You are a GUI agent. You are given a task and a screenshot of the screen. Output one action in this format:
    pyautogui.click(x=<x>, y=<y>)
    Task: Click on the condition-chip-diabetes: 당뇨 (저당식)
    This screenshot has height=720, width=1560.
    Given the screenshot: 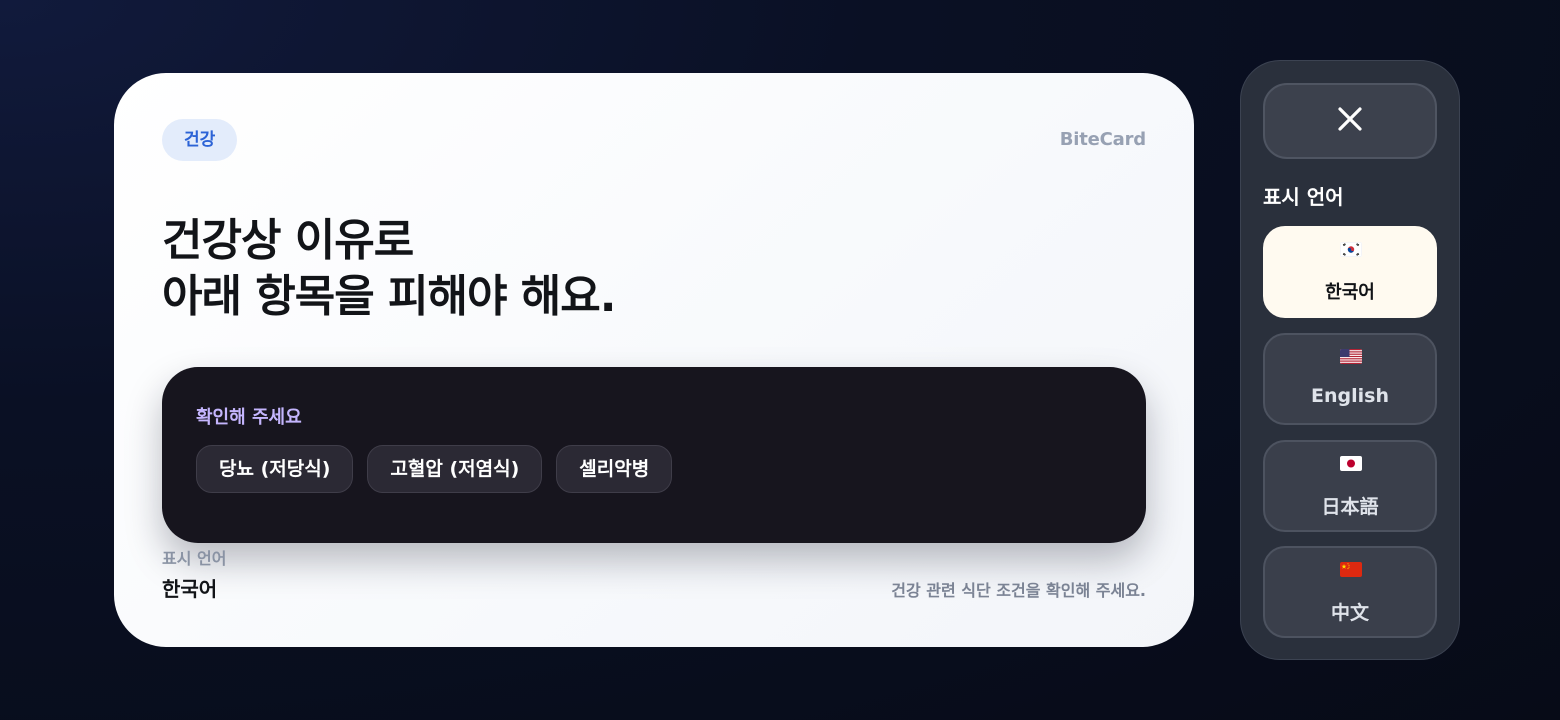 What is the action you would take?
    pyautogui.click(x=275, y=469)
    